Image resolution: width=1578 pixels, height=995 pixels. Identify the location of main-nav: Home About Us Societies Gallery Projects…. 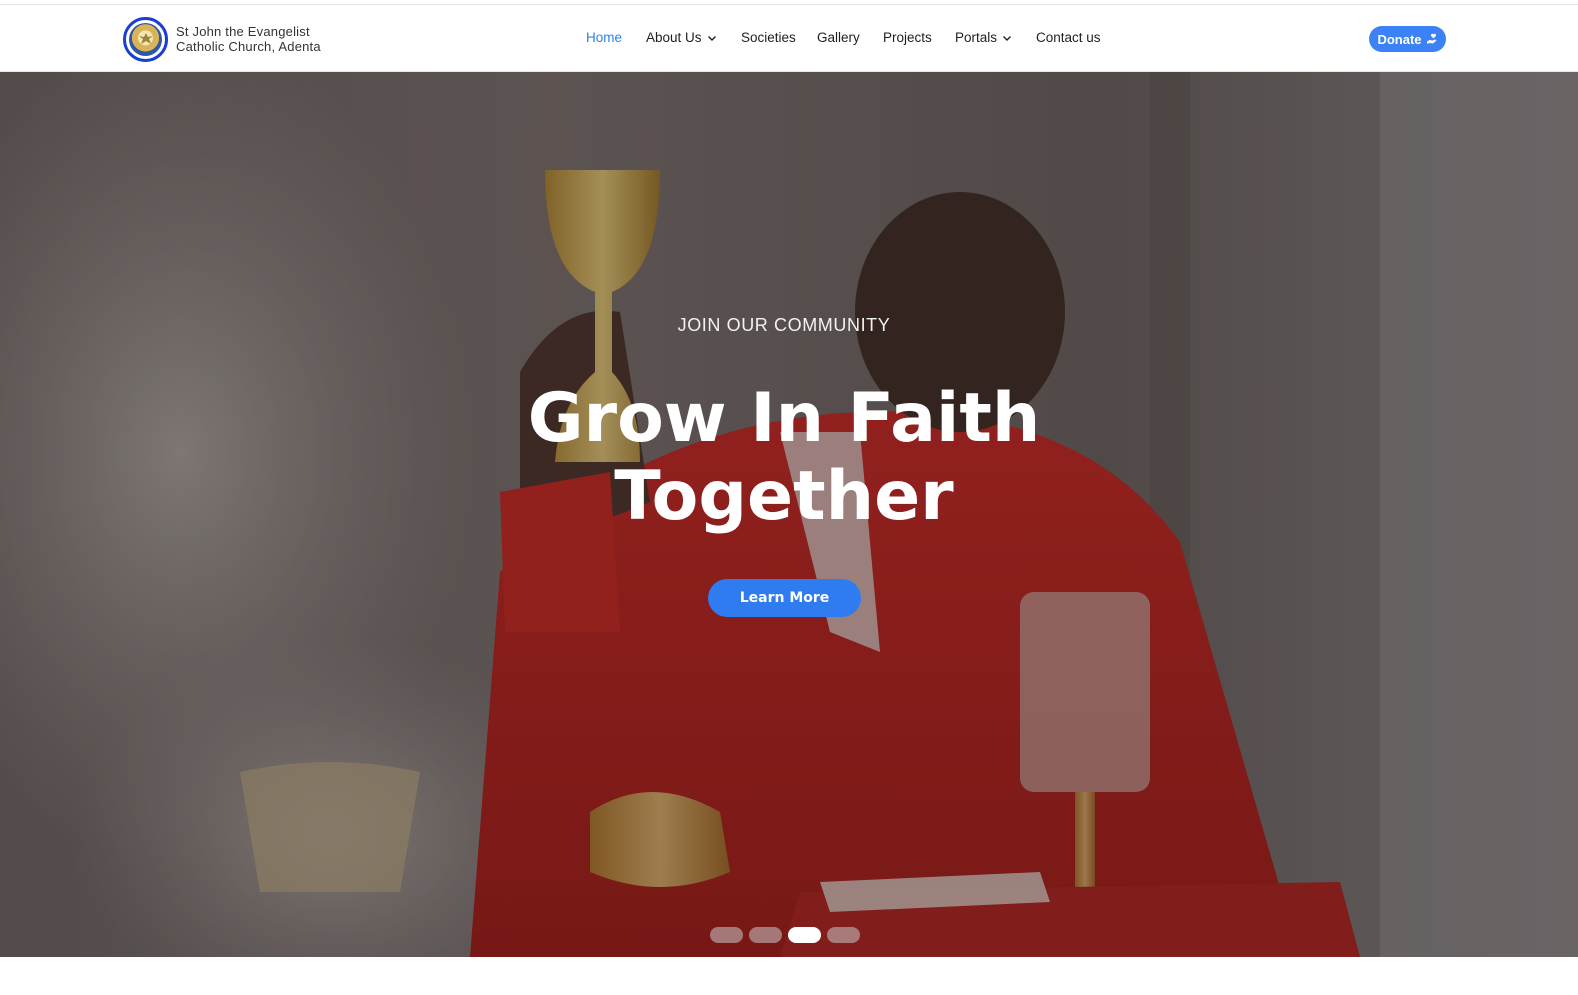
(789, 38).